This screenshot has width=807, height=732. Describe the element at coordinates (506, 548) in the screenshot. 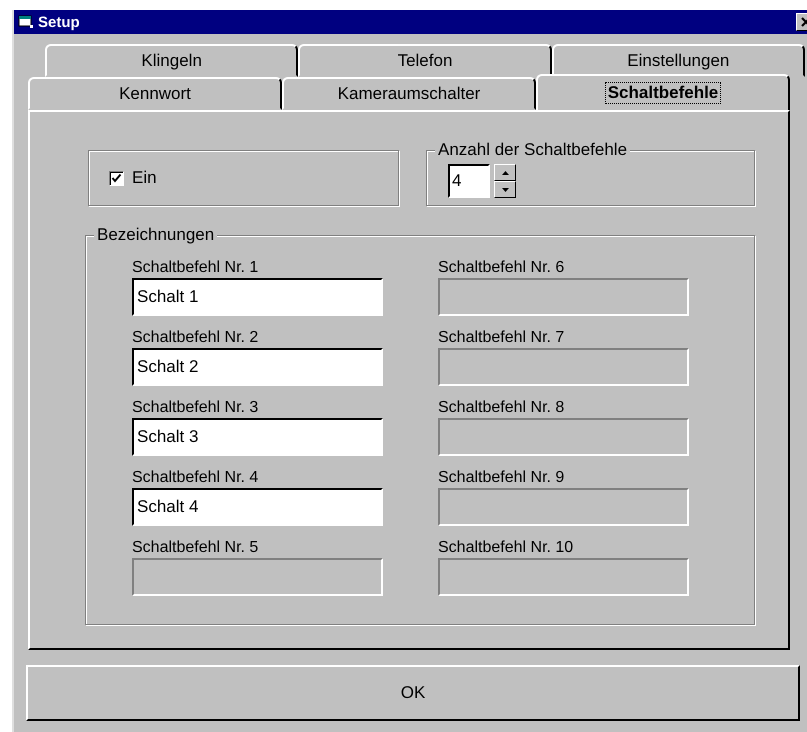

I see `field-label: Schaltbefehl Nr. 10` at that location.